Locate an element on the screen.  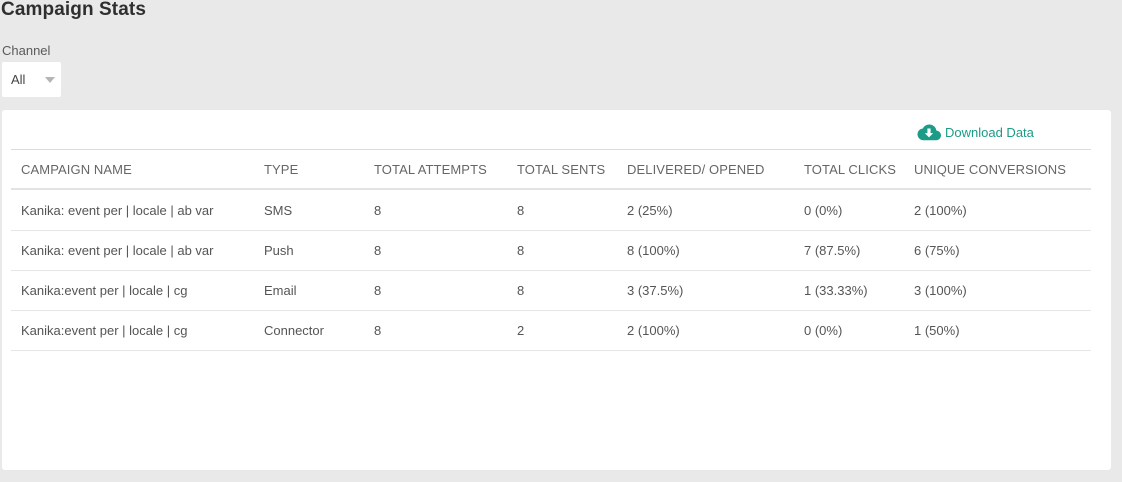
column-header-total-sents: TOTAL SENTS is located at coordinates (562, 169).